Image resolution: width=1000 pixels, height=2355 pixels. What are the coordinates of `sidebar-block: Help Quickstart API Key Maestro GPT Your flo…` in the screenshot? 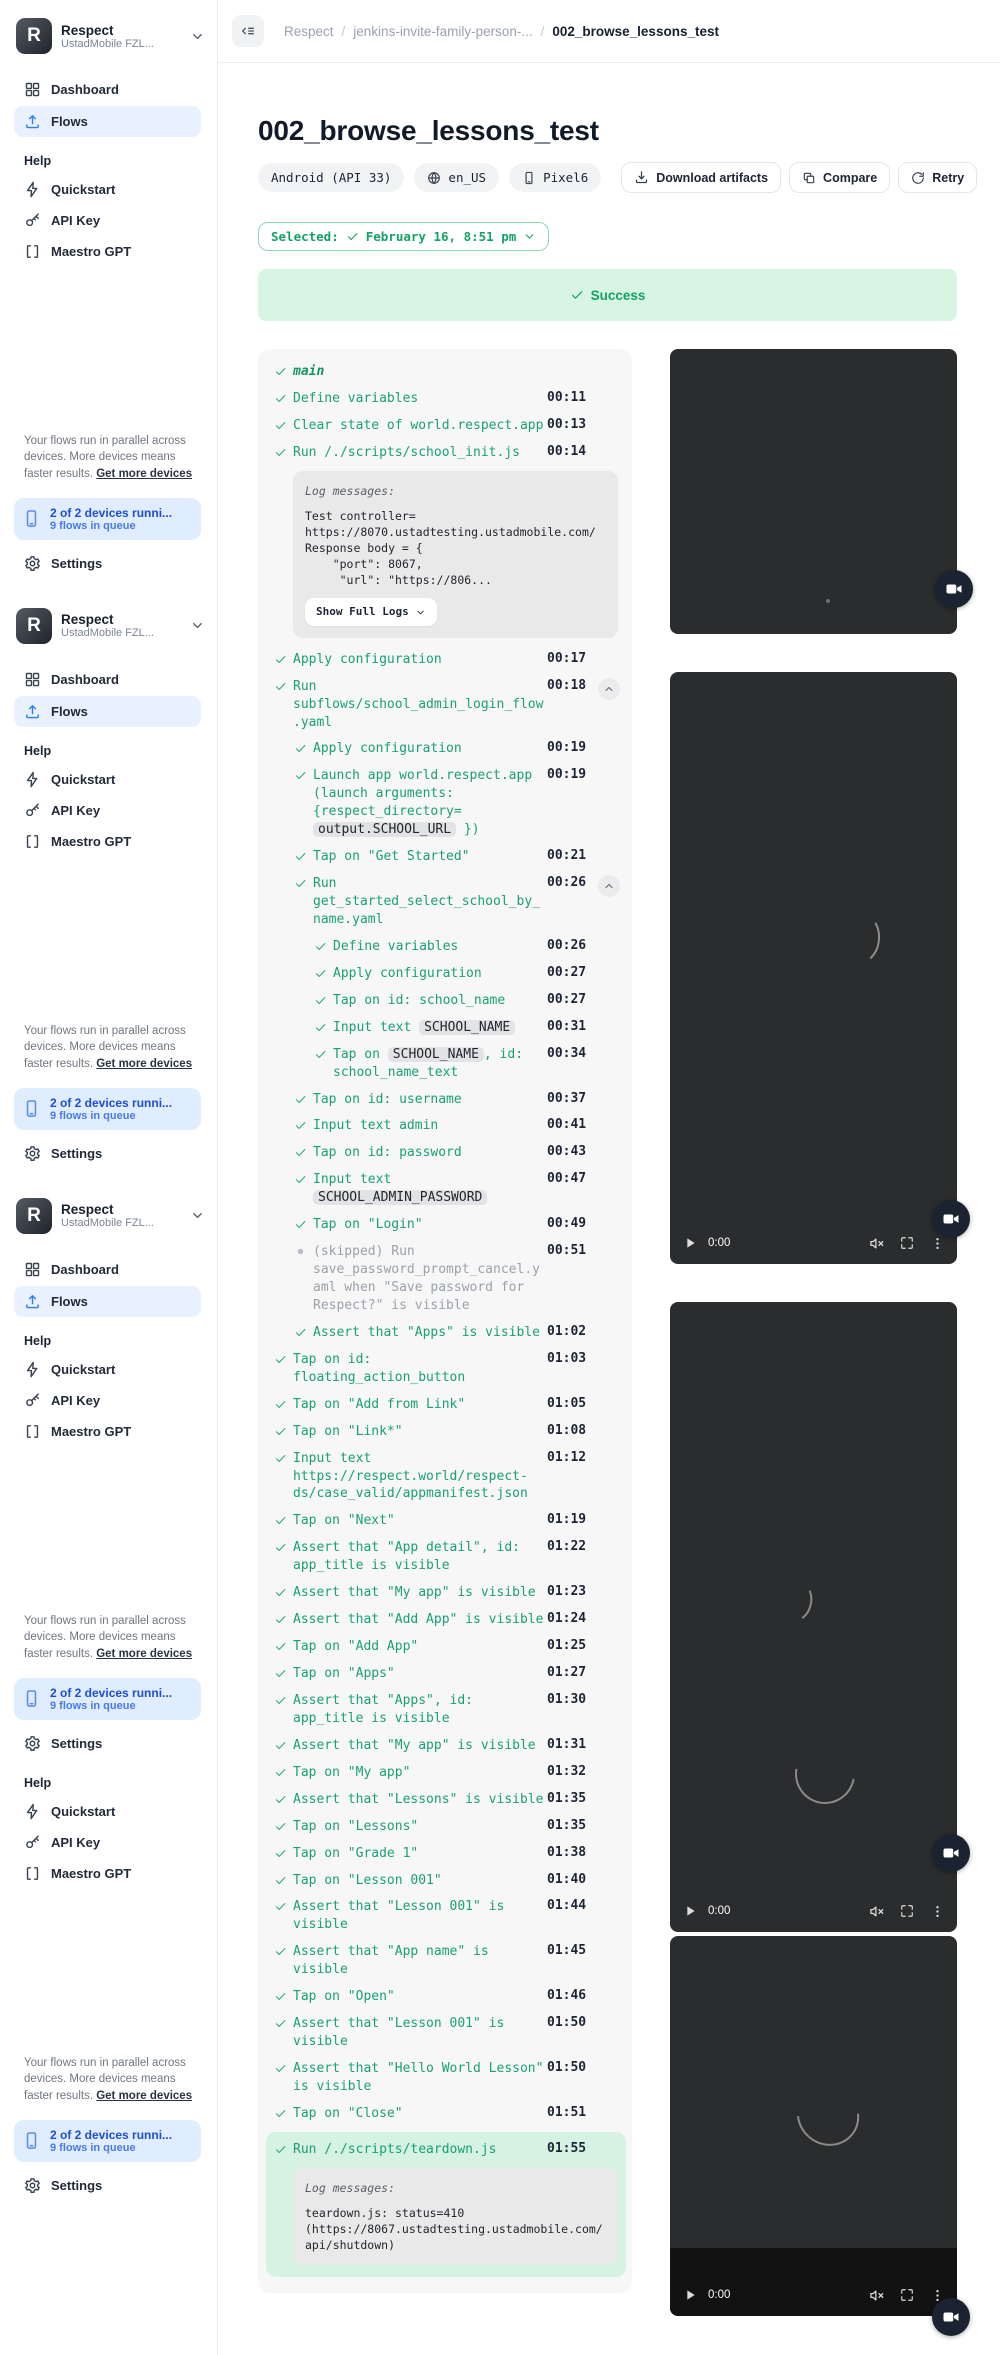 It's located at (108, 1977).